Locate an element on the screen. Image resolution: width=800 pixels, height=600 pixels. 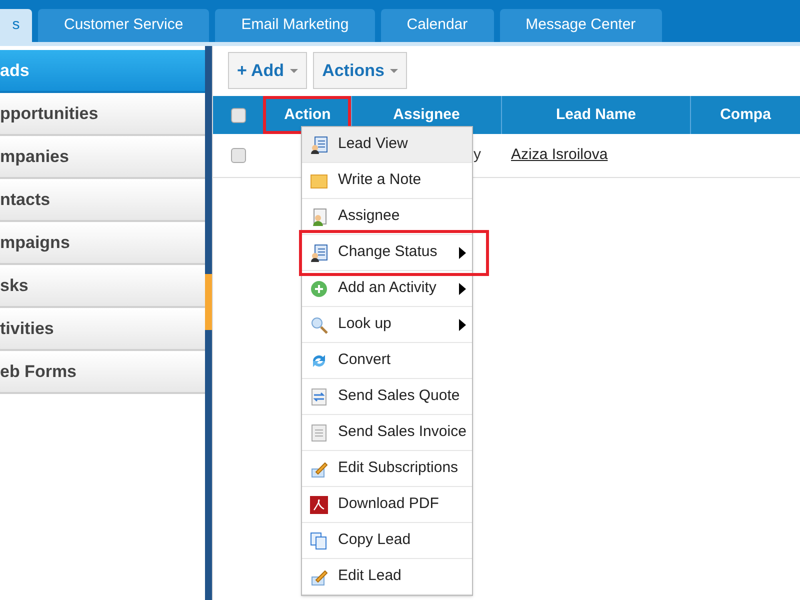
menu-item: Change Status is located at coordinates (387, 253).